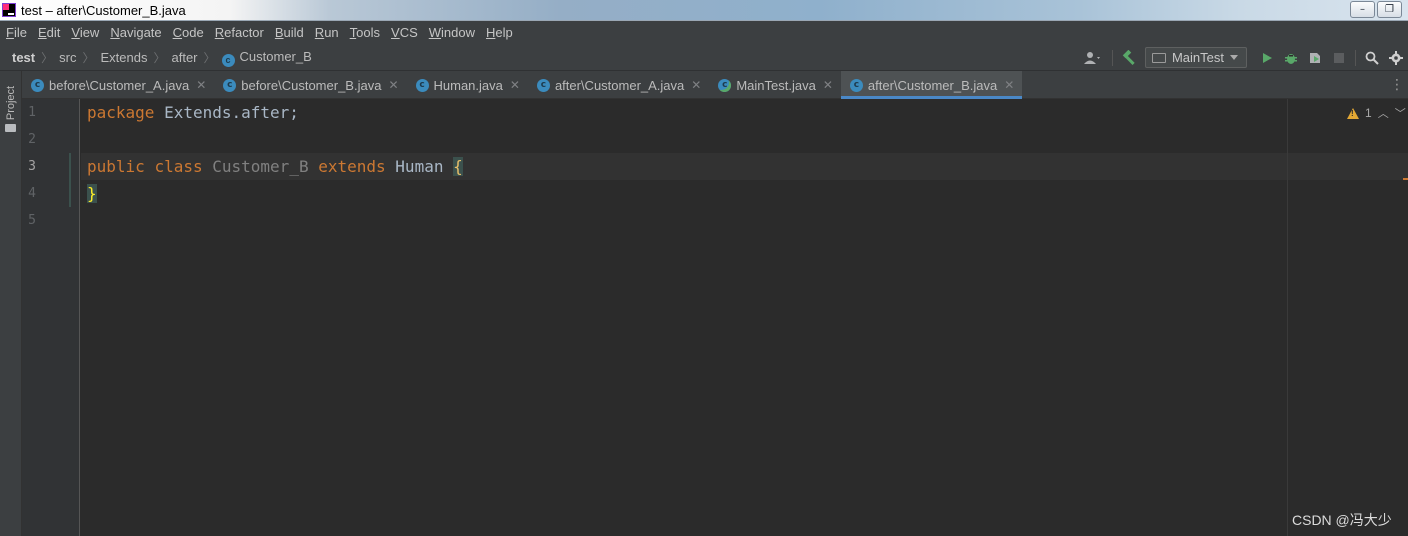  I want to click on menu-view: View, so click(85, 32).